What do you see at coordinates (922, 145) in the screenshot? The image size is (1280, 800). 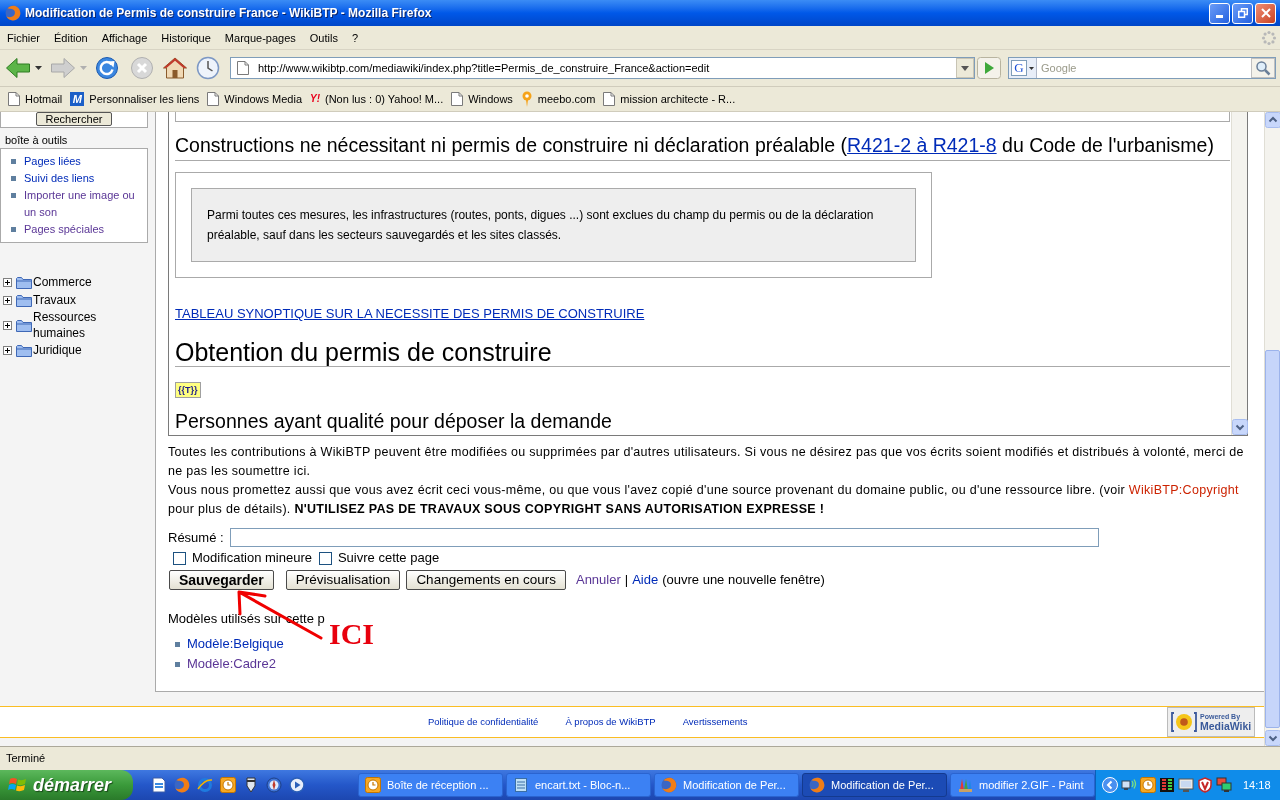 I see `heading-link: R421-2 à R421-8` at bounding box center [922, 145].